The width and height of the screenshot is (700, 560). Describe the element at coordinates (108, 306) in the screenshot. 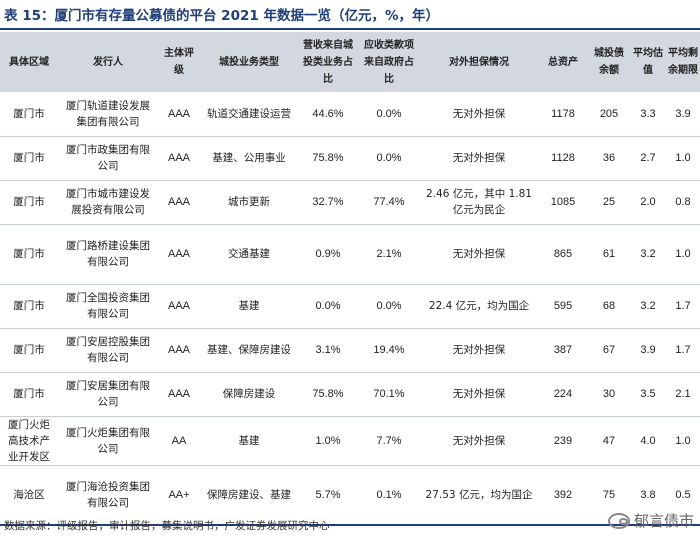

I see `table-cell: 厦门全国投资集团有限公司` at that location.